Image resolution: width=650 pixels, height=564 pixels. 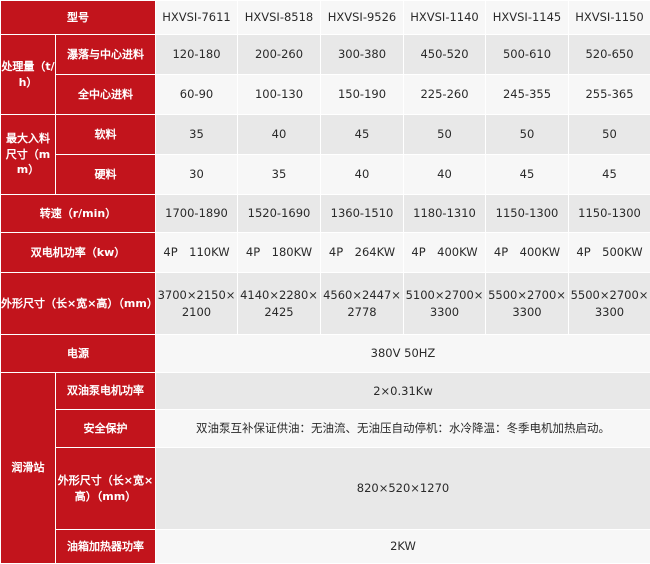 What do you see at coordinates (197, 304) in the screenshot?
I see `dimensions-value: 3700×2150×2100` at bounding box center [197, 304].